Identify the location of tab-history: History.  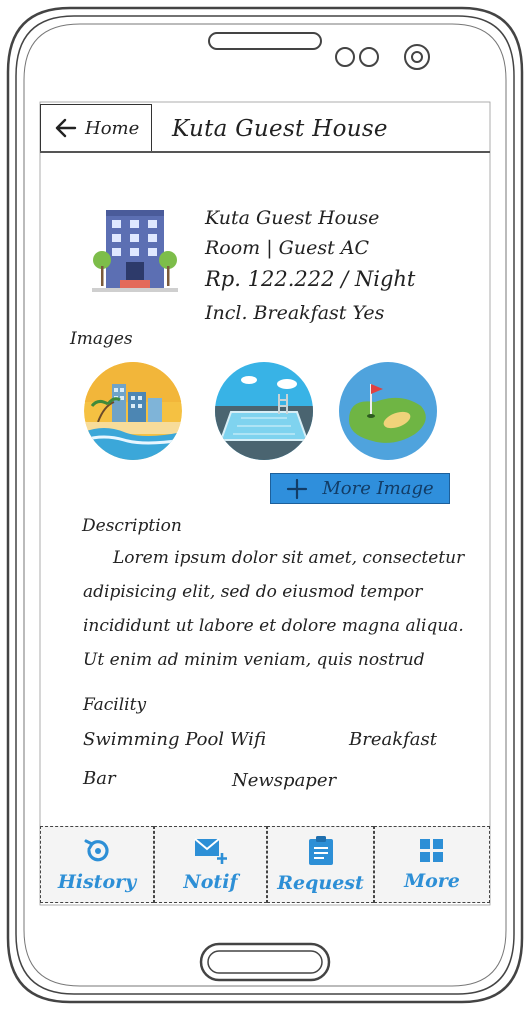
(97, 864).